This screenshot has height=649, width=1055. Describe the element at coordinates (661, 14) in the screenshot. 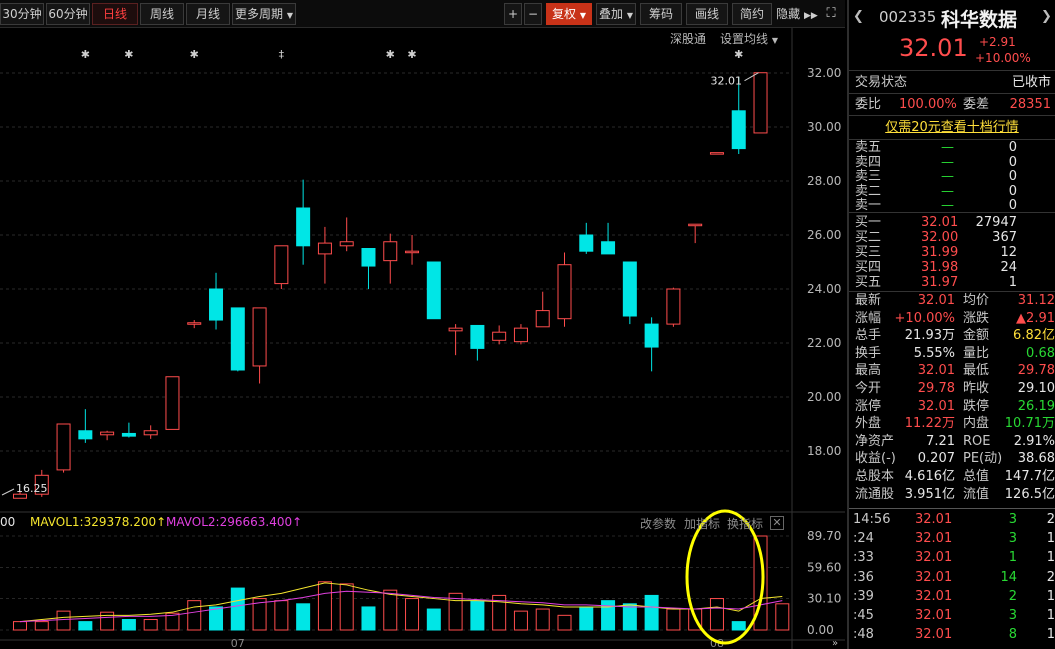

I see `chips-button: 筹码` at that location.